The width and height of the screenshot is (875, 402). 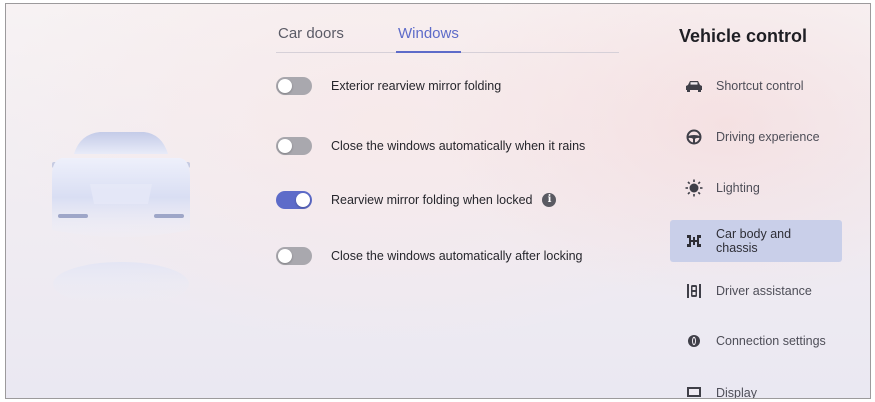 I want to click on nav-item-car-body-chassis: Car body and chassis, so click(x=756, y=241).